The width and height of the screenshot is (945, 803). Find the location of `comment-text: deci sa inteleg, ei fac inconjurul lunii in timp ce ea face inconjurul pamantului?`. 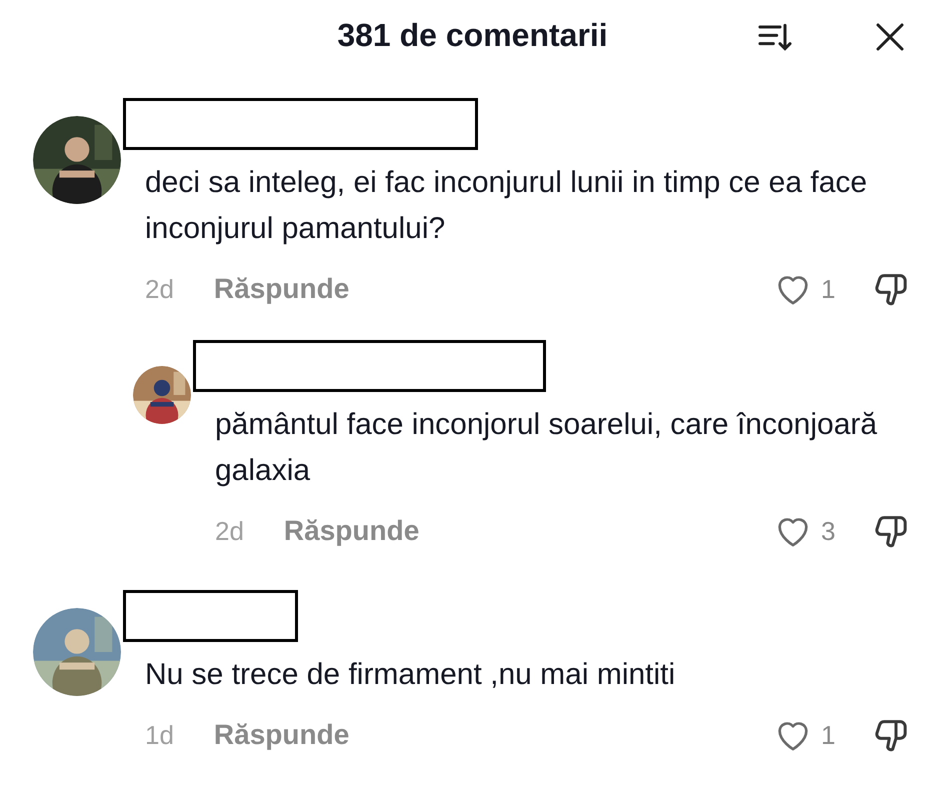

comment-text: deci sa inteleg, ei fac inconjurul lunii in timp ce ea face inconjurul pamantului? is located at coordinates (506, 206).